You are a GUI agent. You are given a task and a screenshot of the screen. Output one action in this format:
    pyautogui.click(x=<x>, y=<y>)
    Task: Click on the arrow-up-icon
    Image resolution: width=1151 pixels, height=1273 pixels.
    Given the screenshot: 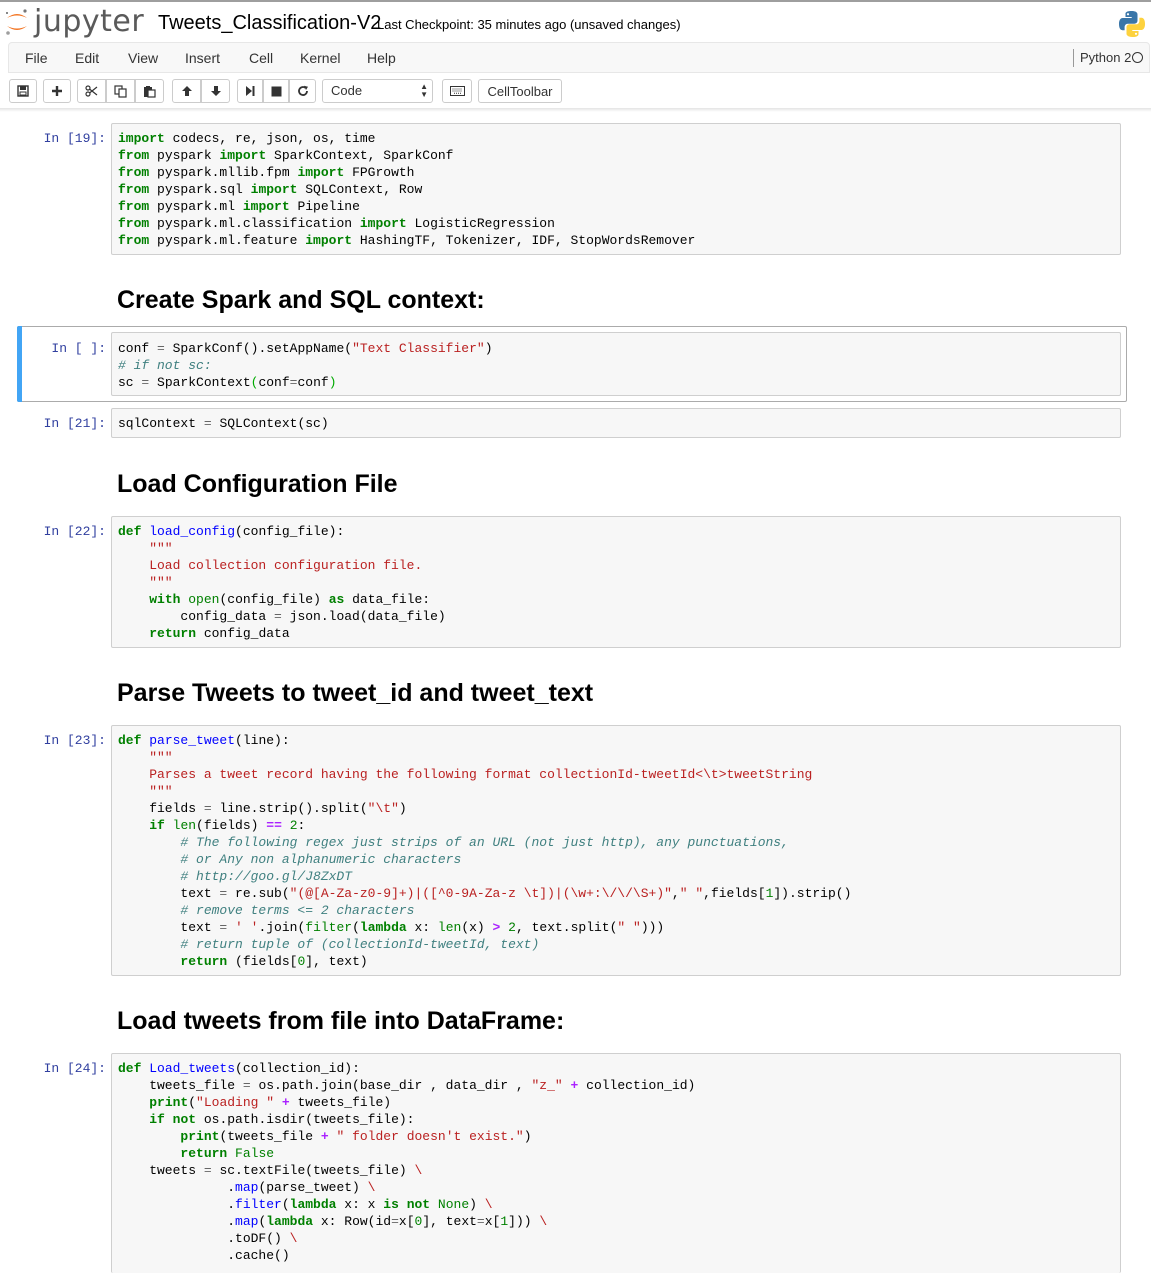 What is the action you would take?
    pyautogui.click(x=186, y=91)
    